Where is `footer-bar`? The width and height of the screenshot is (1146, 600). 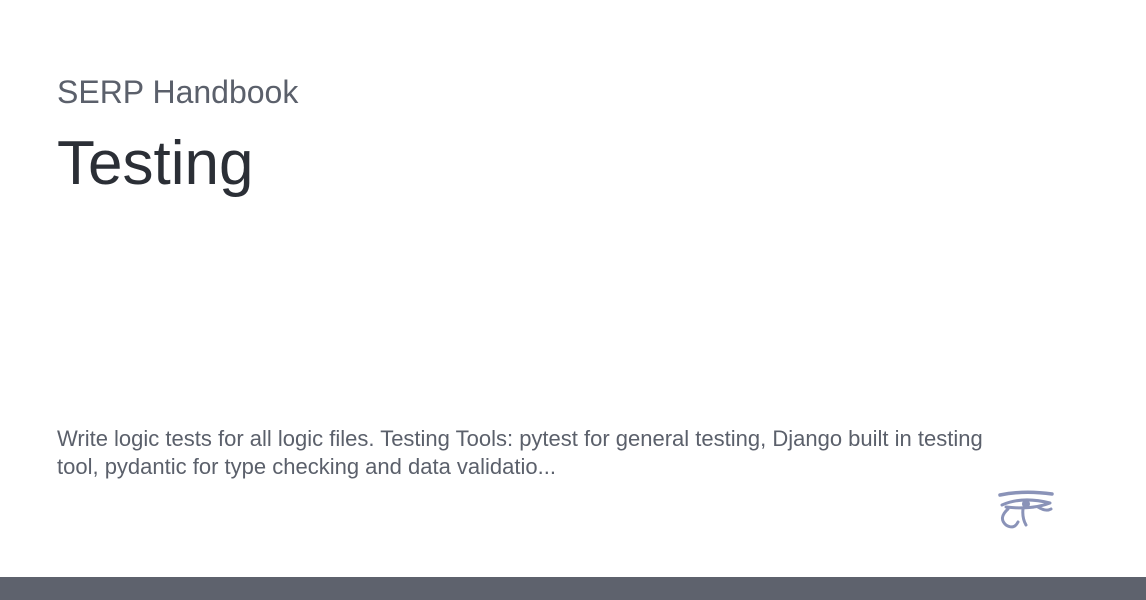 footer-bar is located at coordinates (573, 588).